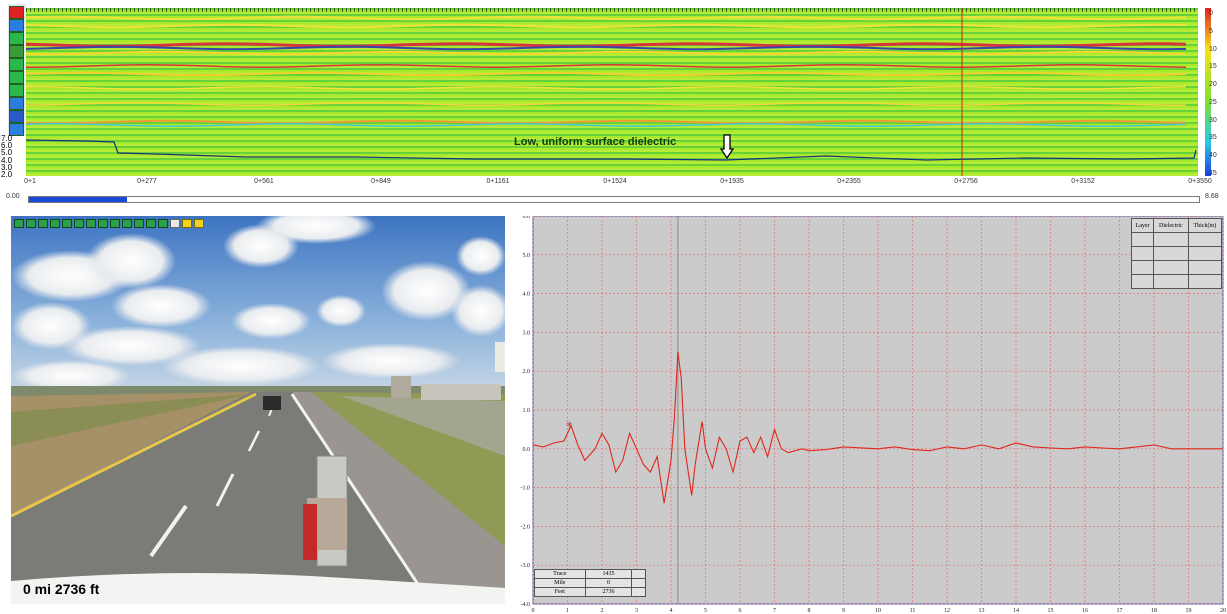 The width and height of the screenshot is (1227, 614). Describe the element at coordinates (602, 611) in the screenshot. I see `x-tick-label: 2` at that location.